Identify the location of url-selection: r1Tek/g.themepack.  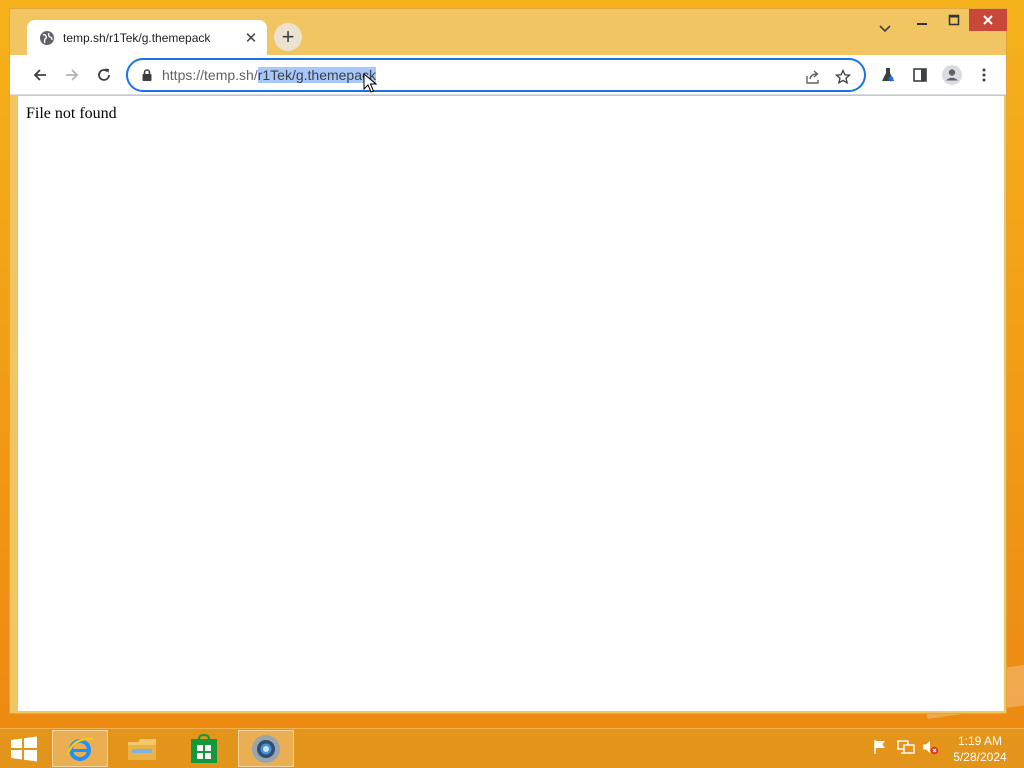
(317, 75).